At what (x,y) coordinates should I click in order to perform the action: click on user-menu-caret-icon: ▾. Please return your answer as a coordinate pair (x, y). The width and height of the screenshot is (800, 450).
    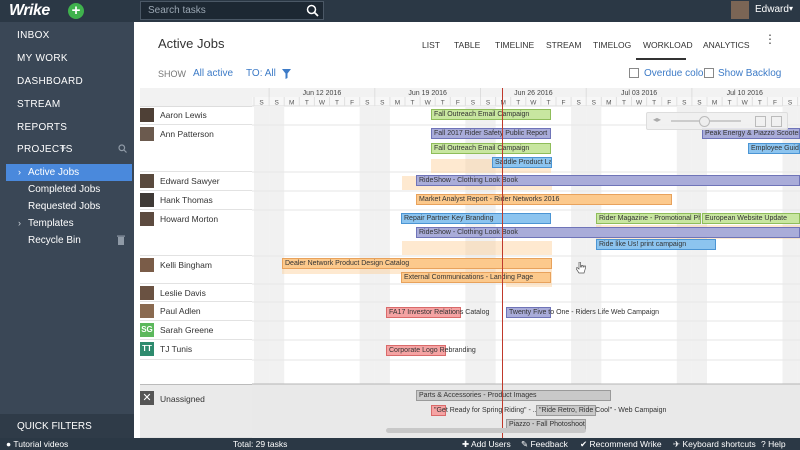
    Looking at the image, I should click on (791, 8).